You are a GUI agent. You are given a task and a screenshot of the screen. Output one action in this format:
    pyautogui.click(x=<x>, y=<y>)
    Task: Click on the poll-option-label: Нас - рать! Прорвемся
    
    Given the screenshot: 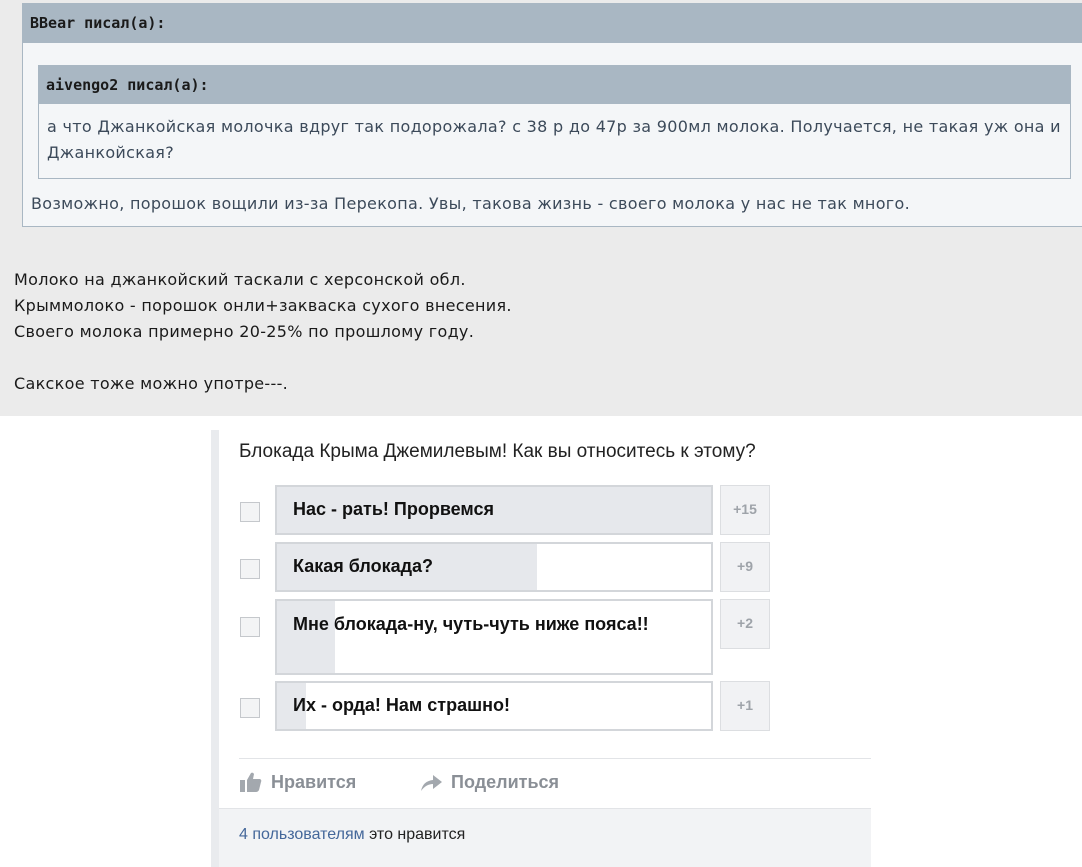 What is the action you would take?
    pyautogui.click(x=394, y=509)
    